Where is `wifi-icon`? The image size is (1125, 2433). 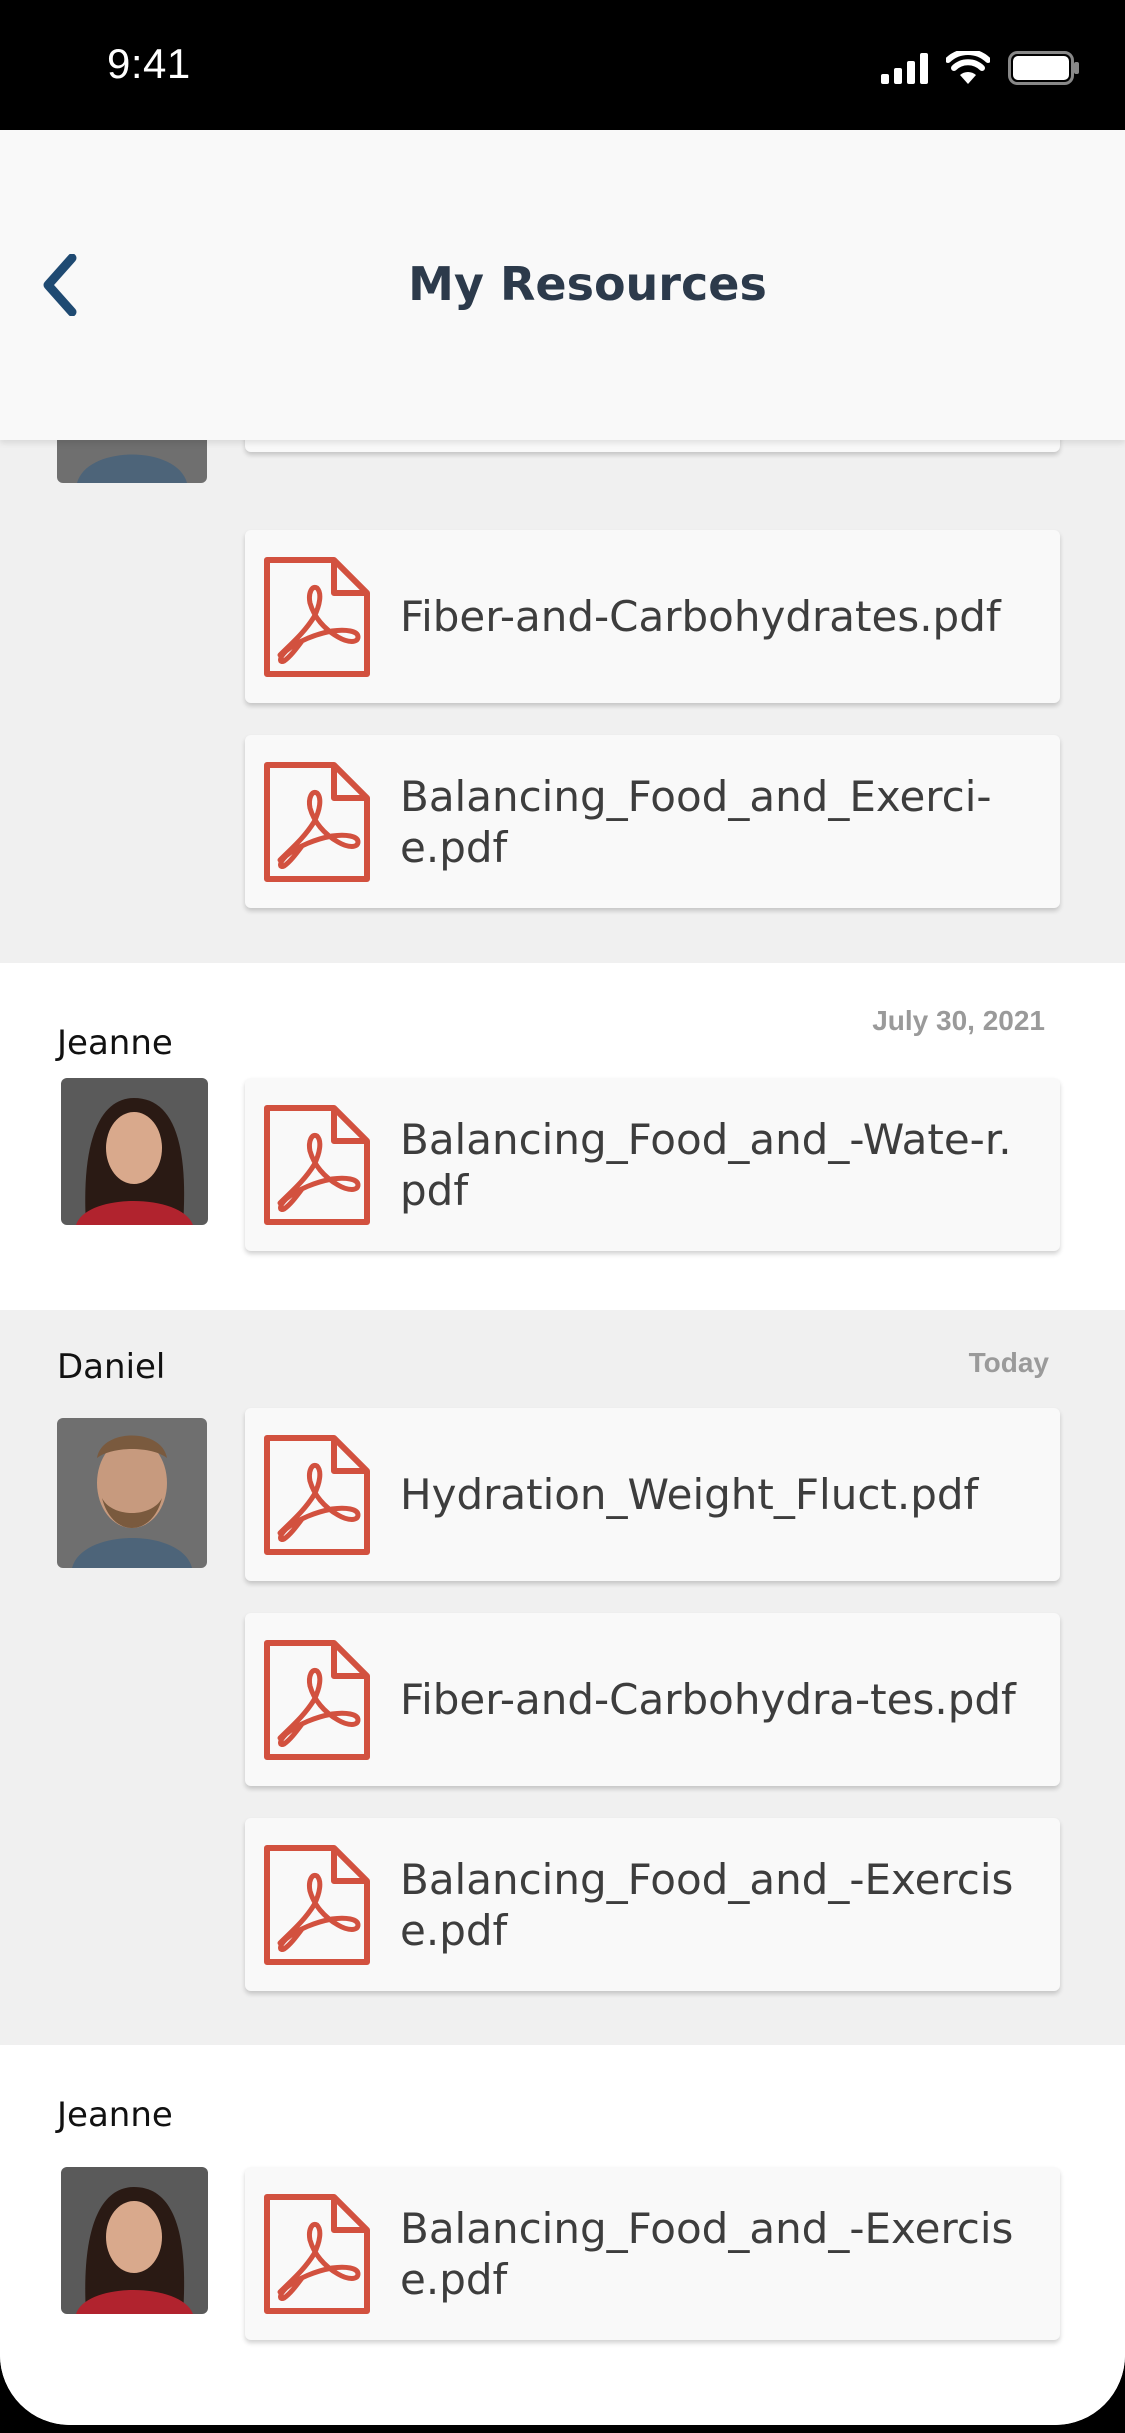 wifi-icon is located at coordinates (968, 67).